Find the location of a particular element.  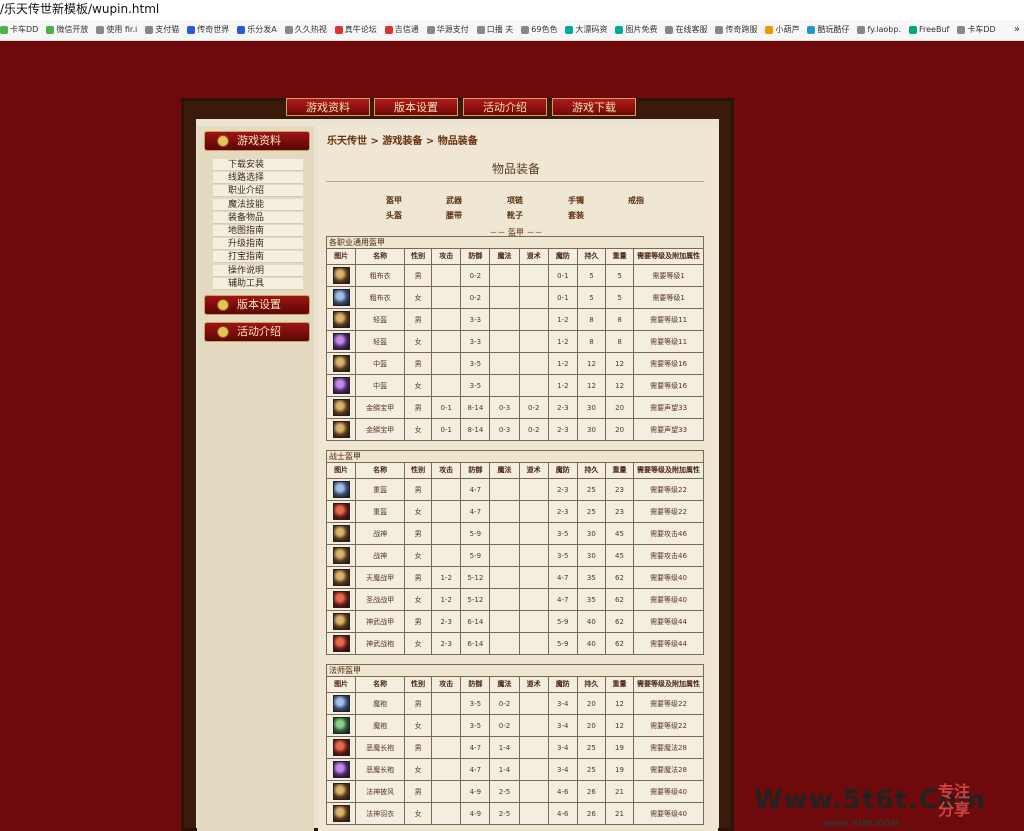

table-cell: 5-9 is located at coordinates (475, 533).